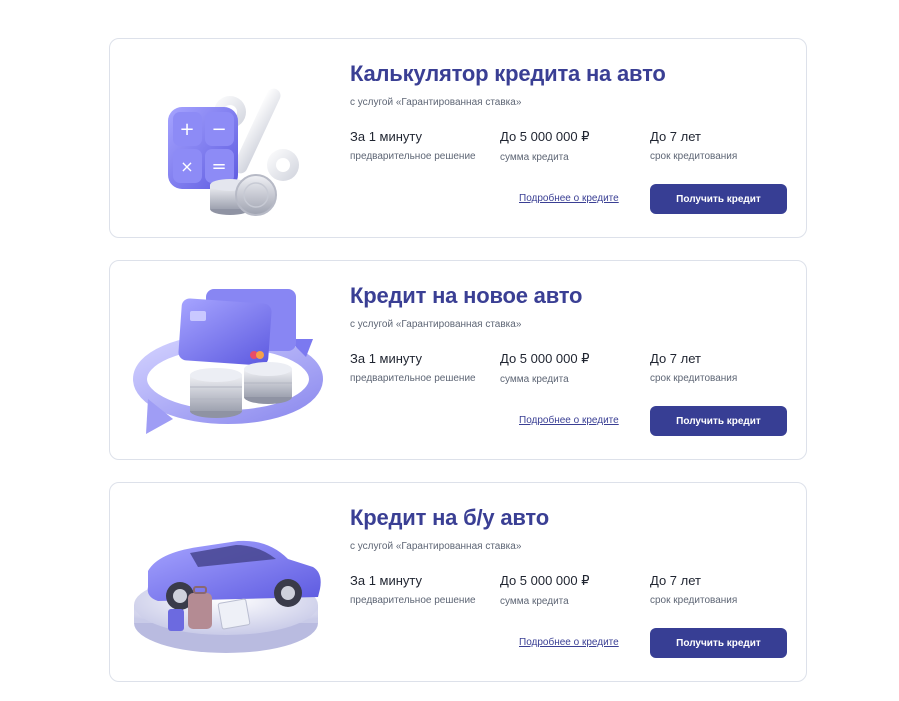 The height and width of the screenshot is (701, 899). Describe the element at coordinates (508, 73) in the screenshot. I see `card-title: Калькулятор кредита на авто` at that location.